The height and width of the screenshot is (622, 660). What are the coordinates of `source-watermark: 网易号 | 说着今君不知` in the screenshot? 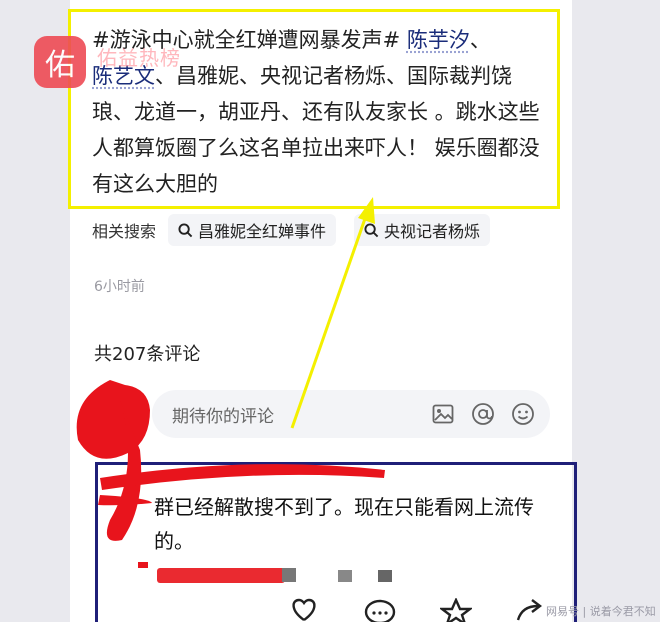 It's located at (601, 611).